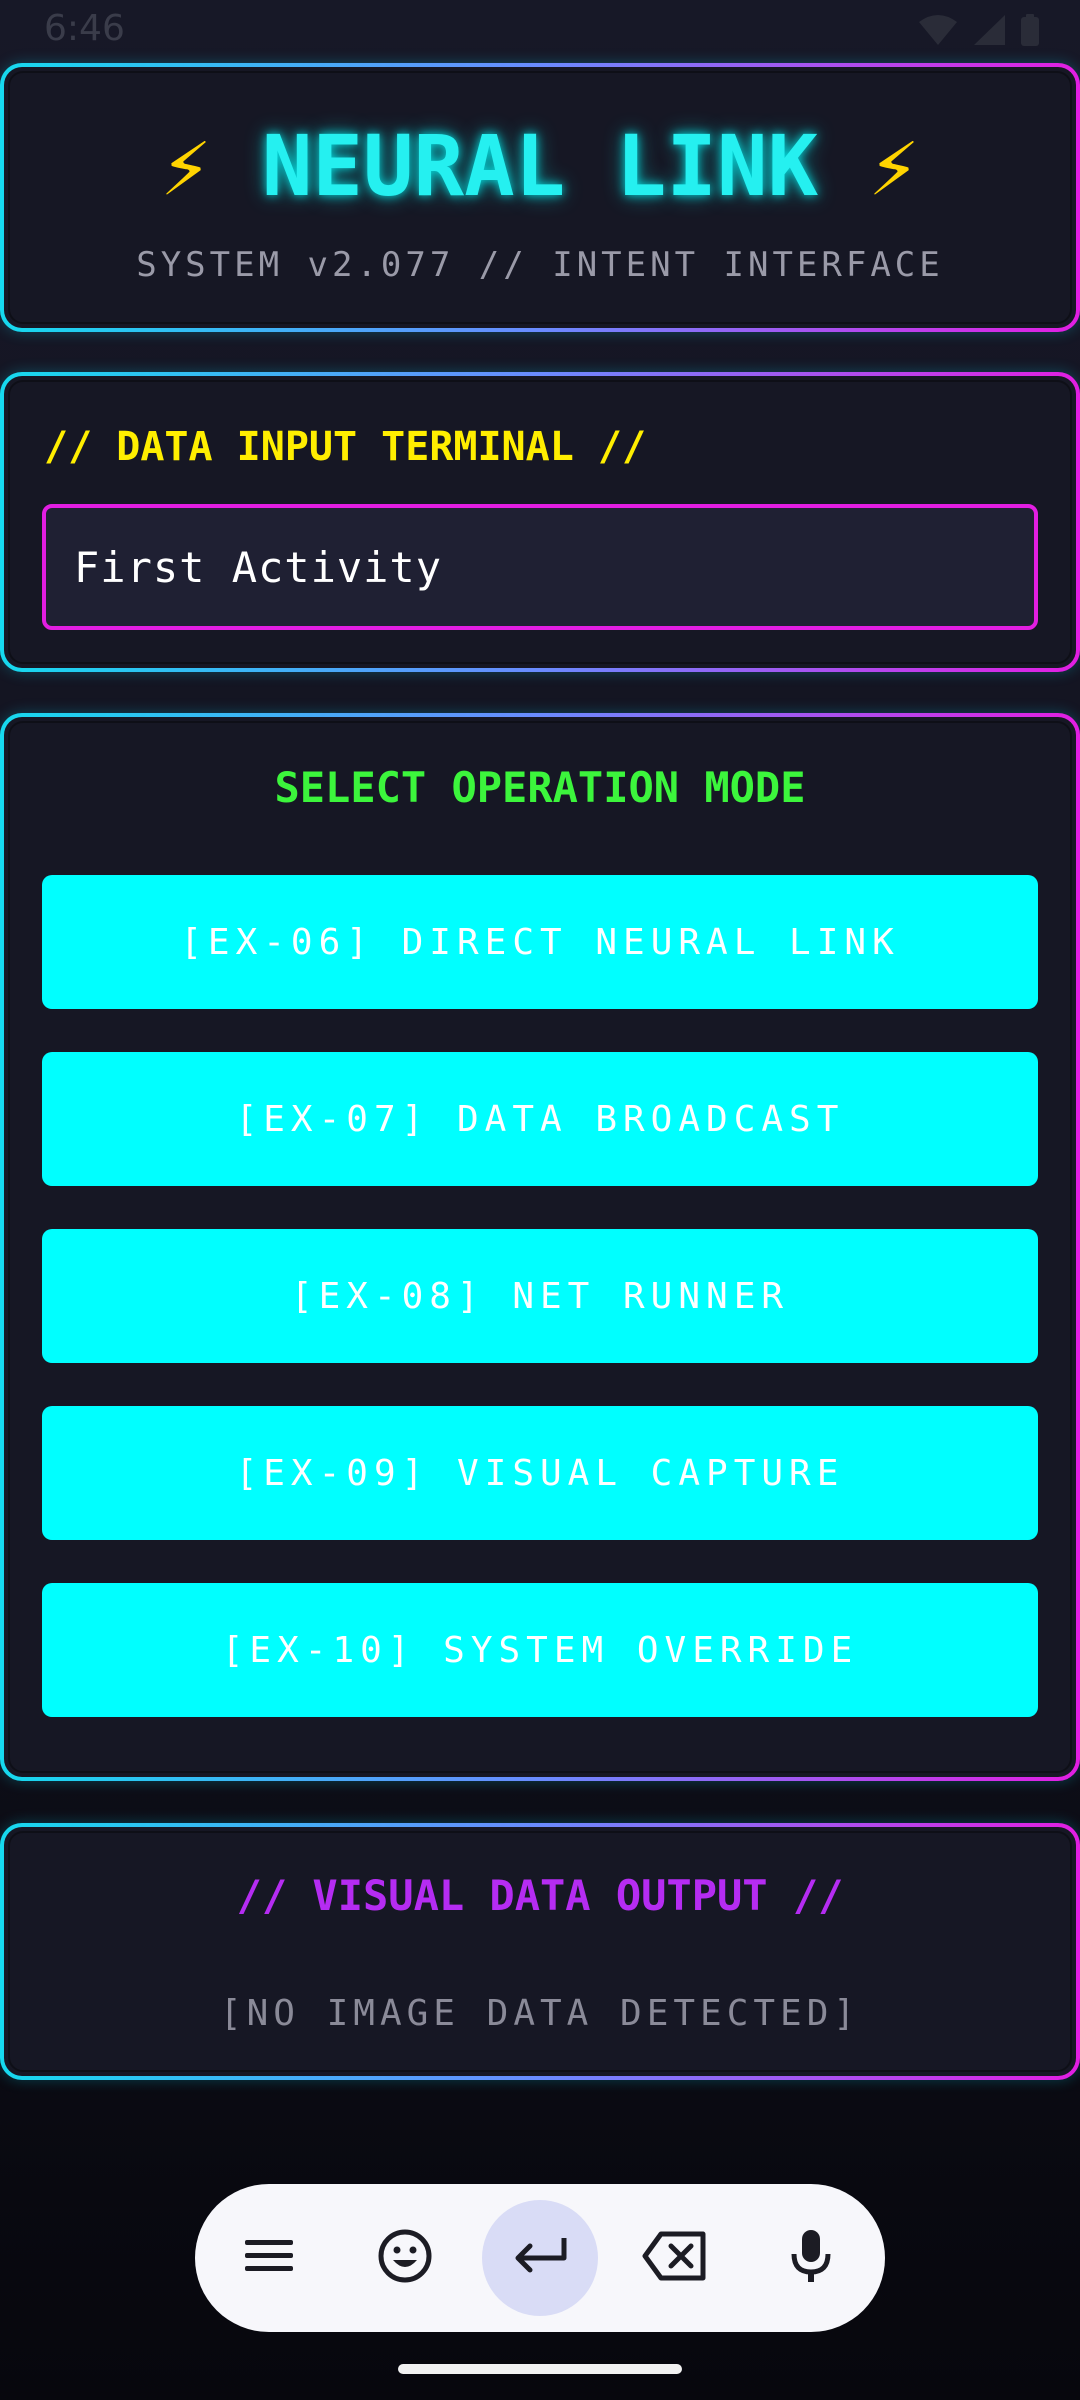 The image size is (1080, 2400). What do you see at coordinates (540, 1119) in the screenshot?
I see `data-broadcast-button: [EX-07] DATA BROADCAST` at bounding box center [540, 1119].